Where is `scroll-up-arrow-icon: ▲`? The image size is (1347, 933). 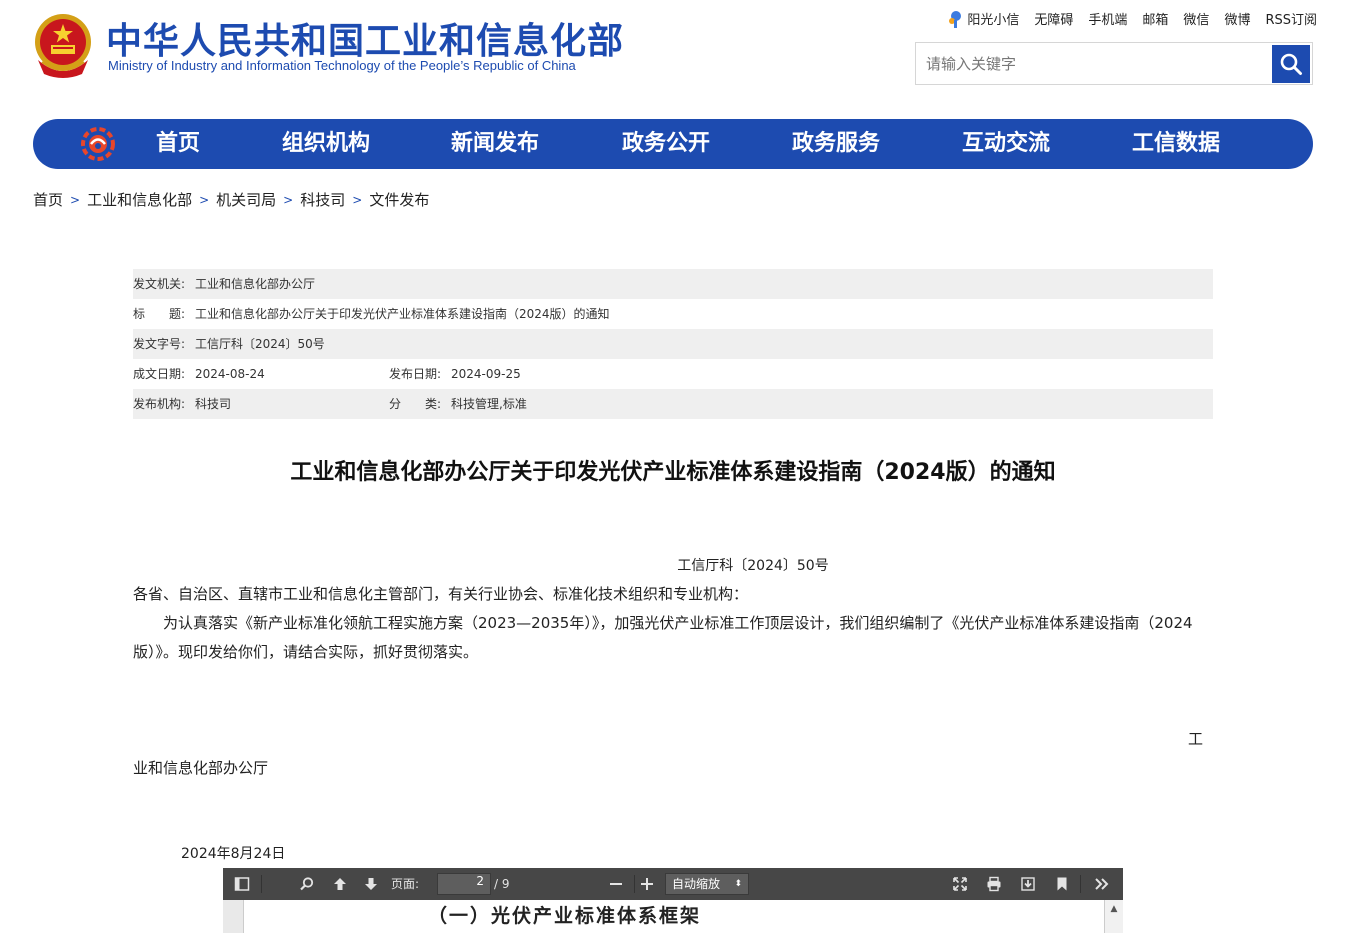 scroll-up-arrow-icon: ▲ is located at coordinates (1114, 916).